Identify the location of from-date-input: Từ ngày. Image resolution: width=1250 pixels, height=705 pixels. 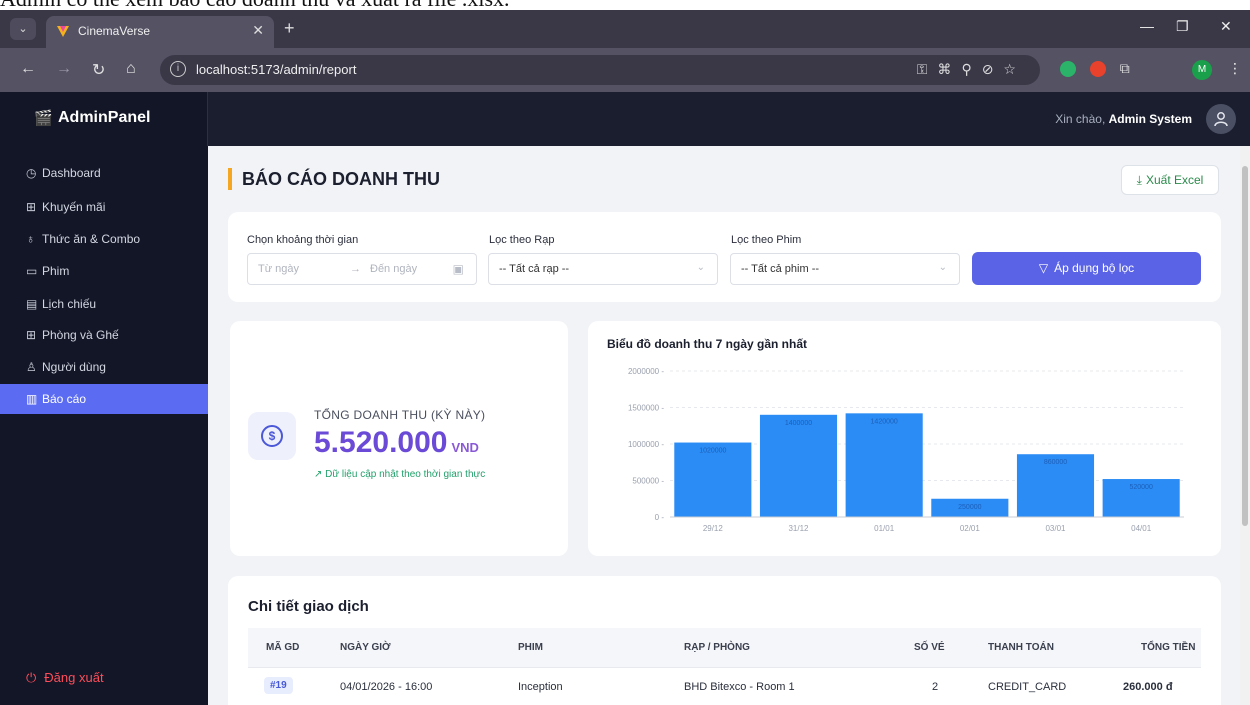
(278, 269).